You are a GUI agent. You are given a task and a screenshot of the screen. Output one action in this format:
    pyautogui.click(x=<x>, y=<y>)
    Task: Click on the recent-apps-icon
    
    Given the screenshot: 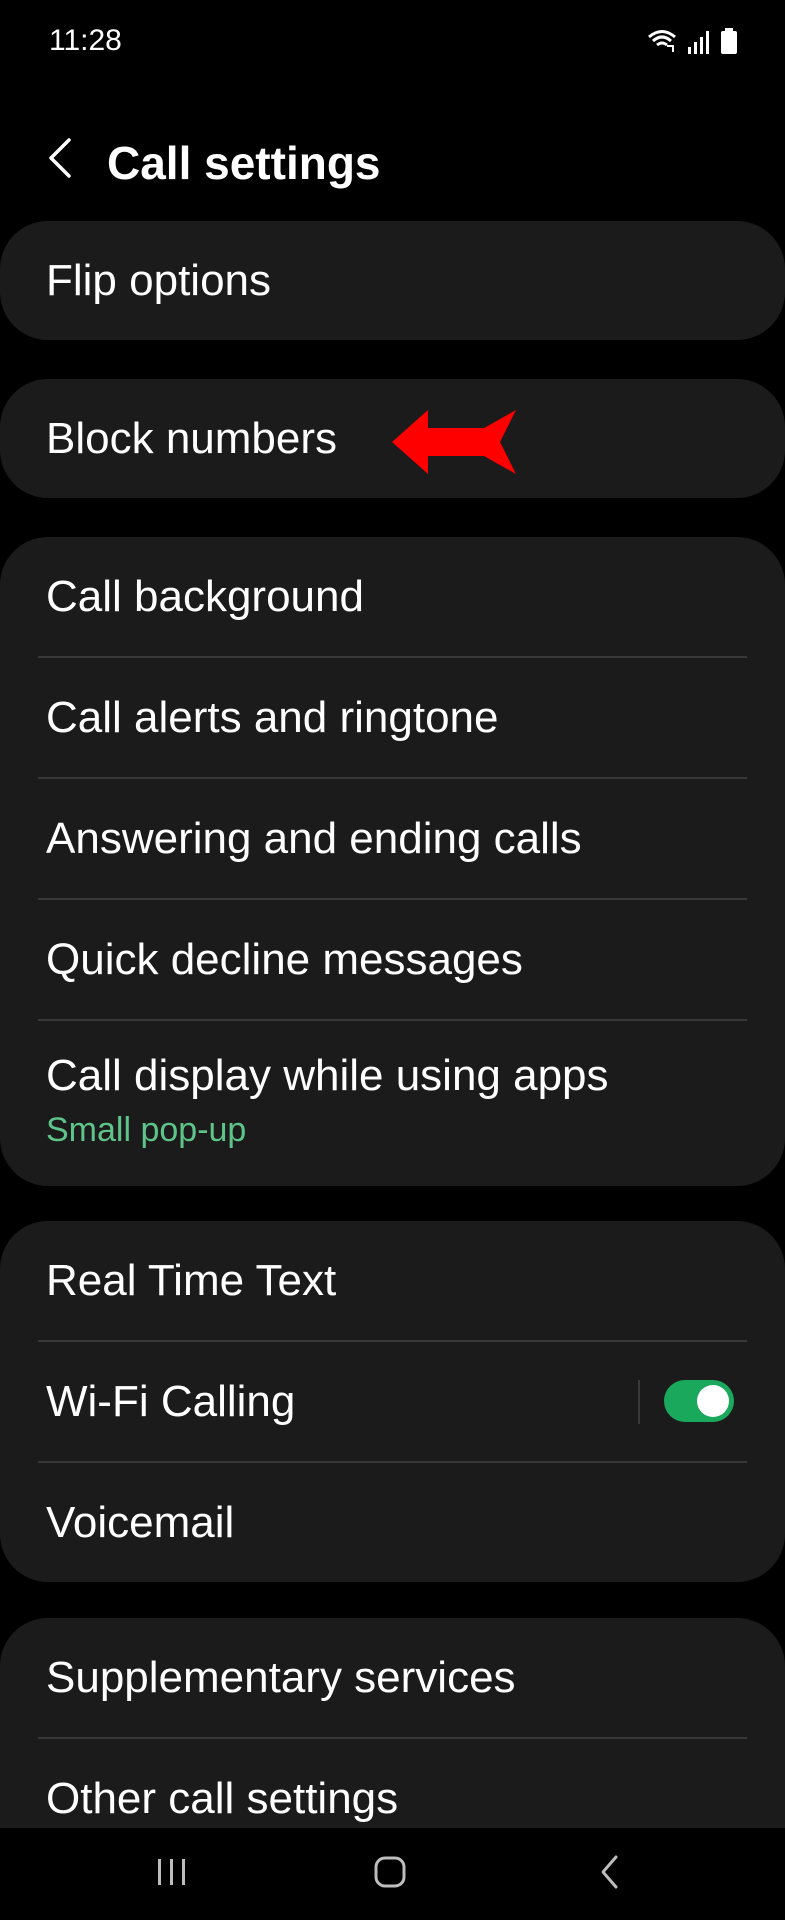 What is the action you would take?
    pyautogui.click(x=172, y=1874)
    